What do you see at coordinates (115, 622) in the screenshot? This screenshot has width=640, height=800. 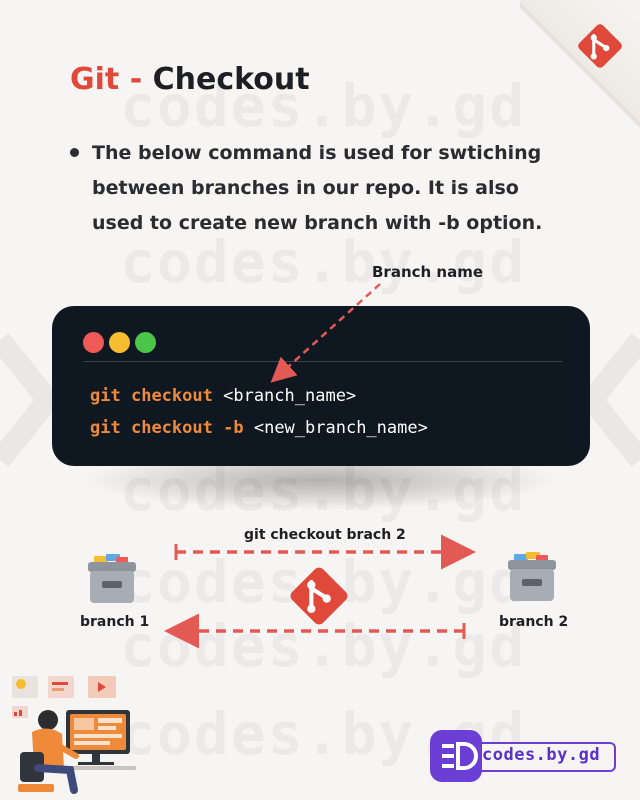 I see `branch-1-label: branch 1` at bounding box center [115, 622].